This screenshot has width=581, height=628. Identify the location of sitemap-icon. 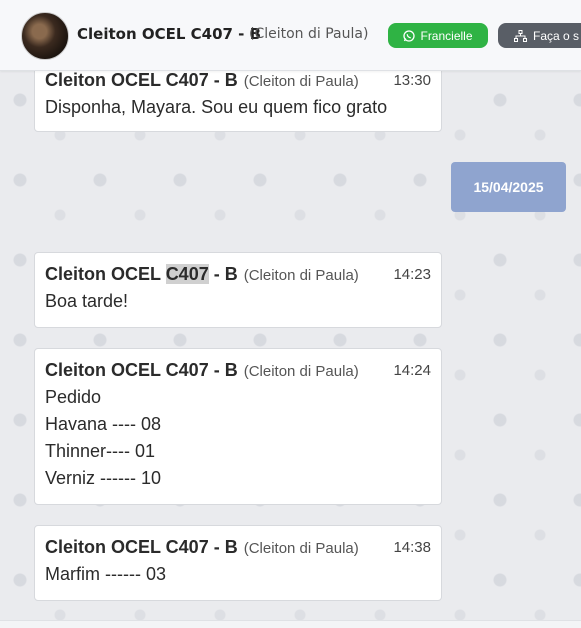
(520, 35).